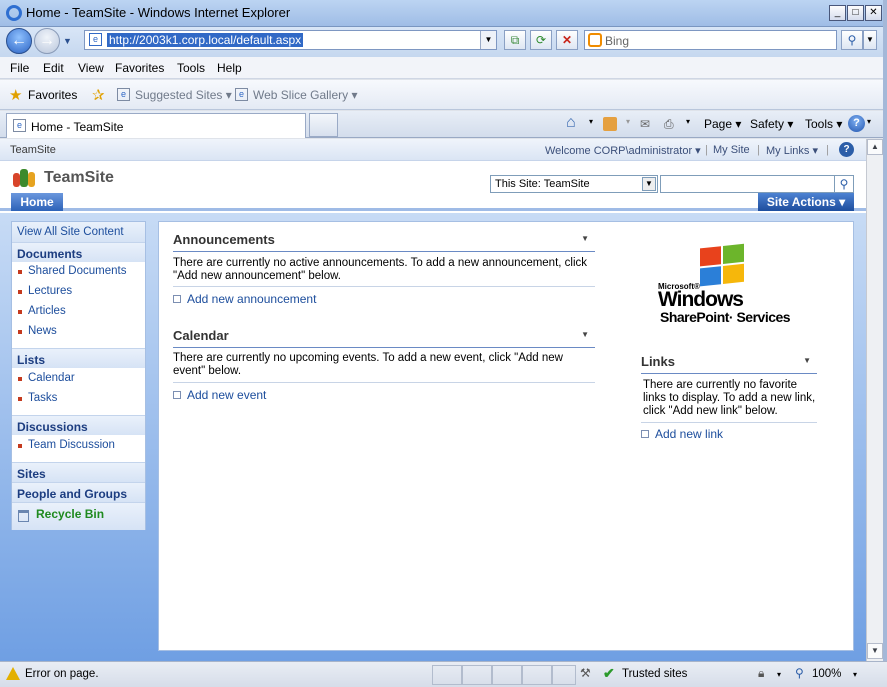 This screenshot has width=887, height=687. Describe the element at coordinates (77, 127) in the screenshot. I see `tab-label: Home - TeamSite` at that location.